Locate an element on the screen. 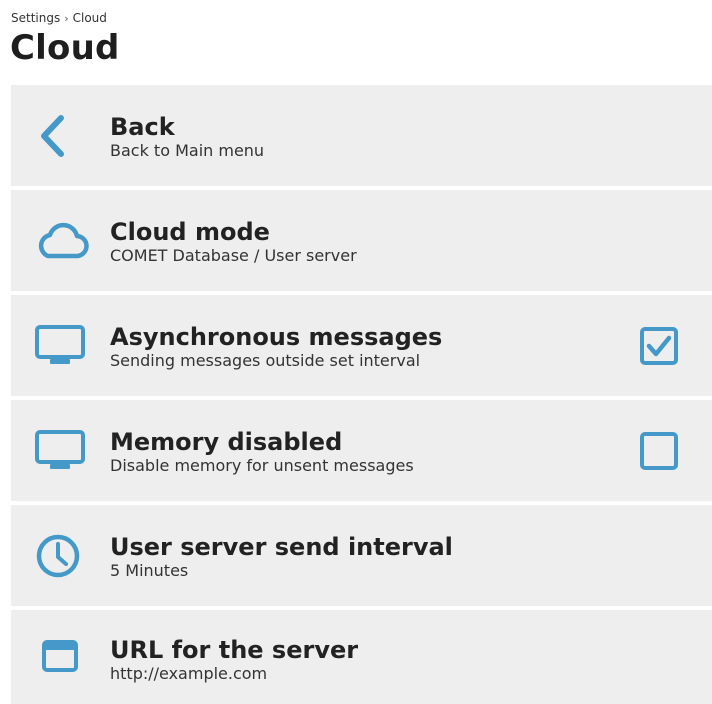 The image size is (712, 704). breadcrumb-settings-link: Settings is located at coordinates (35, 18).